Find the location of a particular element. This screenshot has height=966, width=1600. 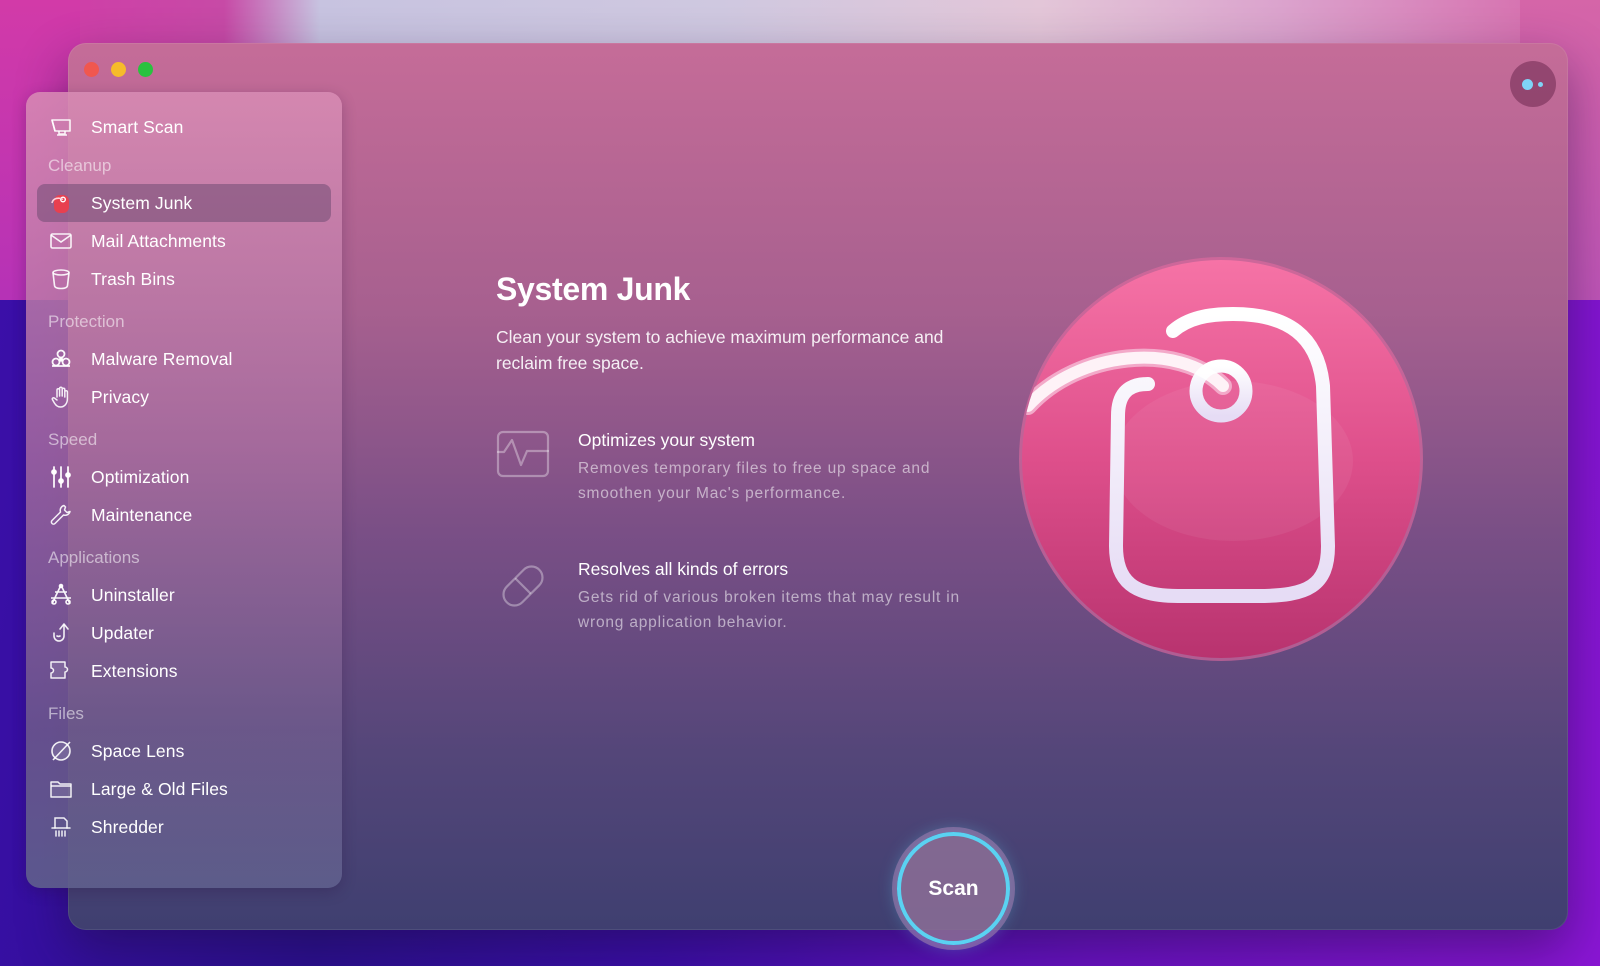

section-files: Files is located at coordinates (66, 713).